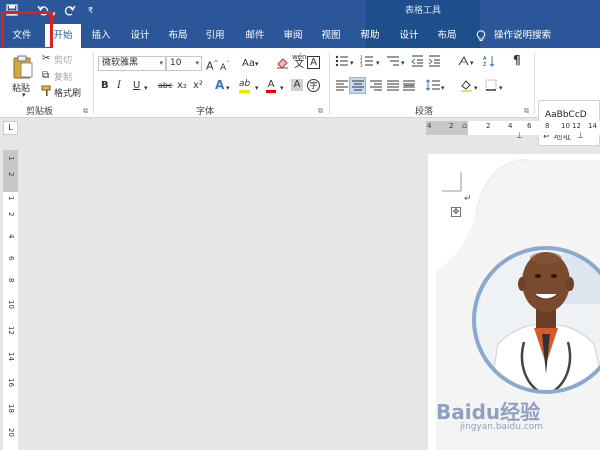  Describe the element at coordinates (313, 85) in the screenshot. I see `enclose-characters-button: 字` at that location.